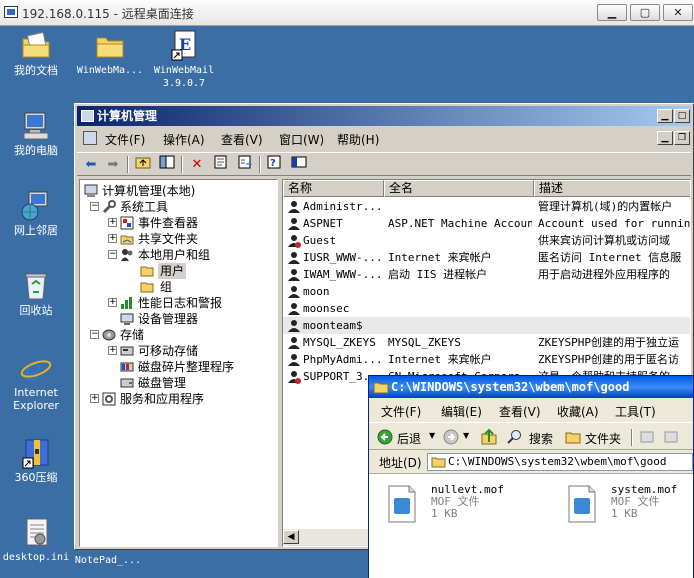 The image size is (694, 578). I want to click on user-row: moonsec, so click(486, 308).